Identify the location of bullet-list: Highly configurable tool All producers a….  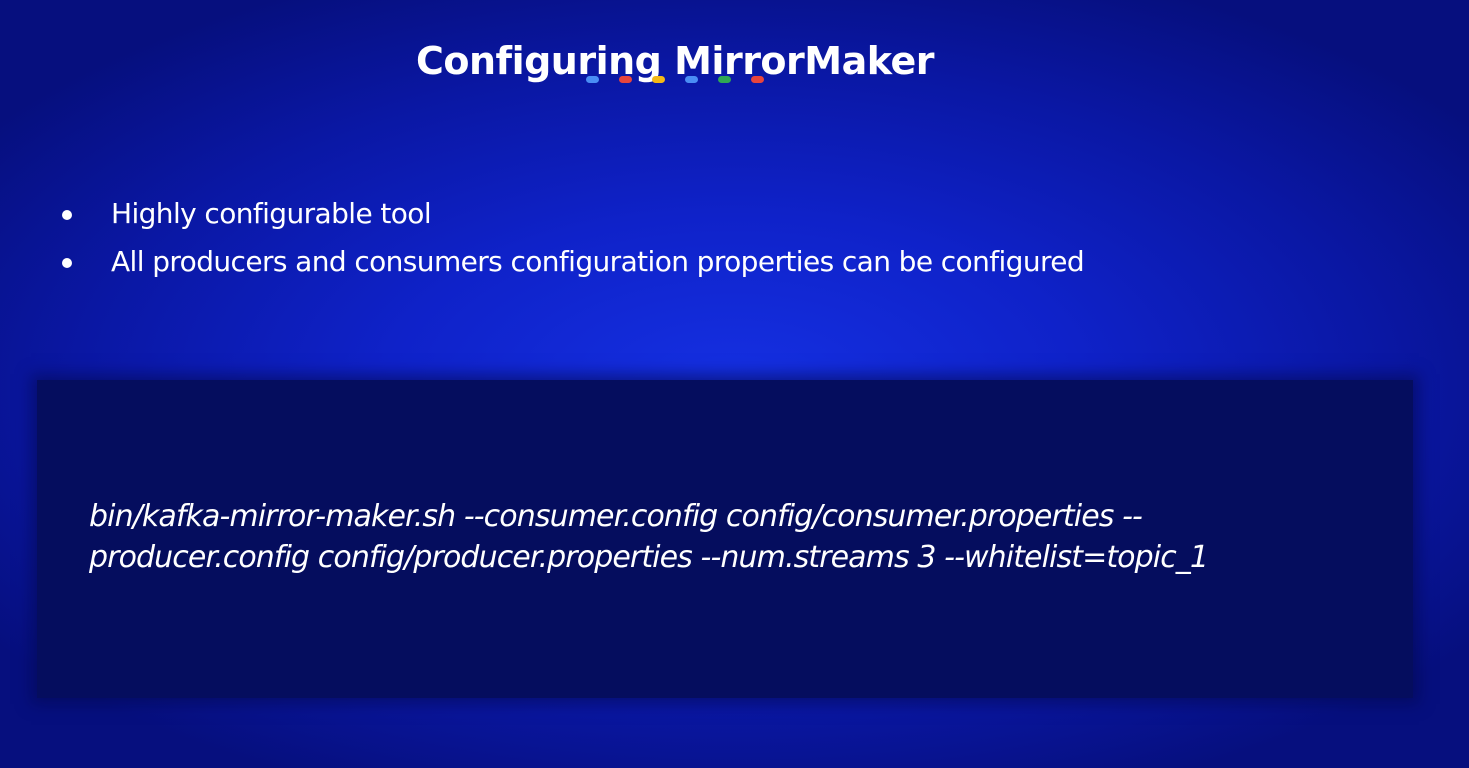
(571, 238).